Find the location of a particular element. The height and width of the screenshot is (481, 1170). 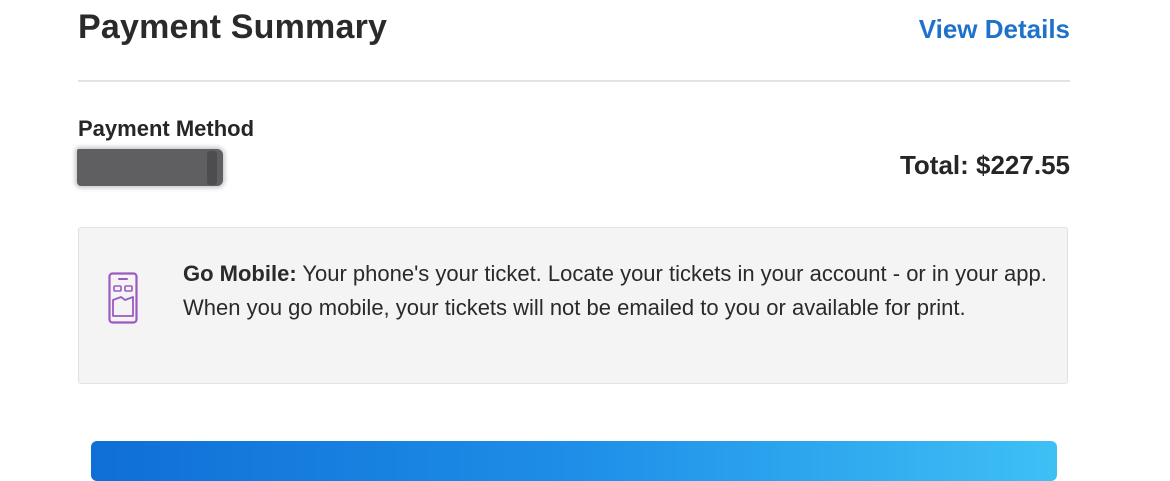

page-title: Payment Summary is located at coordinates (233, 27).